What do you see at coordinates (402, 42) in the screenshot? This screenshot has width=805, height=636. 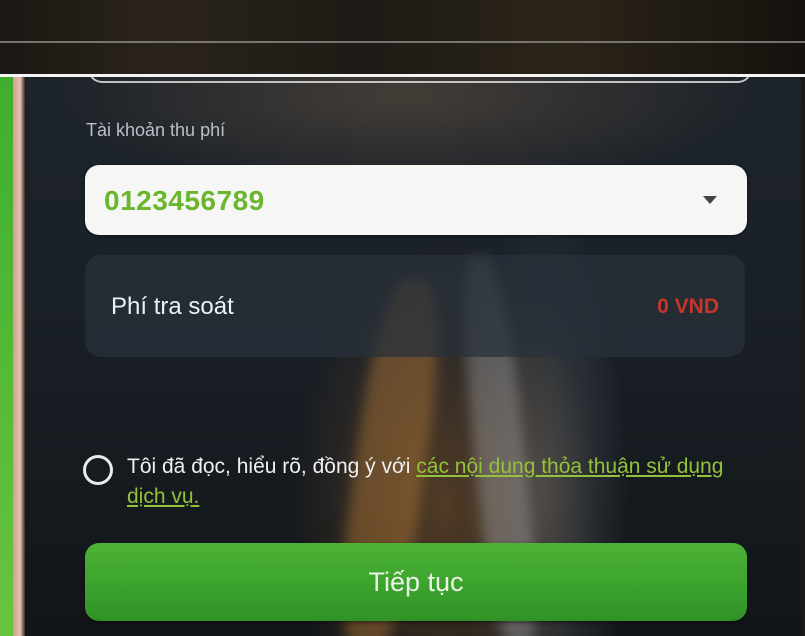 I see `divider` at bounding box center [402, 42].